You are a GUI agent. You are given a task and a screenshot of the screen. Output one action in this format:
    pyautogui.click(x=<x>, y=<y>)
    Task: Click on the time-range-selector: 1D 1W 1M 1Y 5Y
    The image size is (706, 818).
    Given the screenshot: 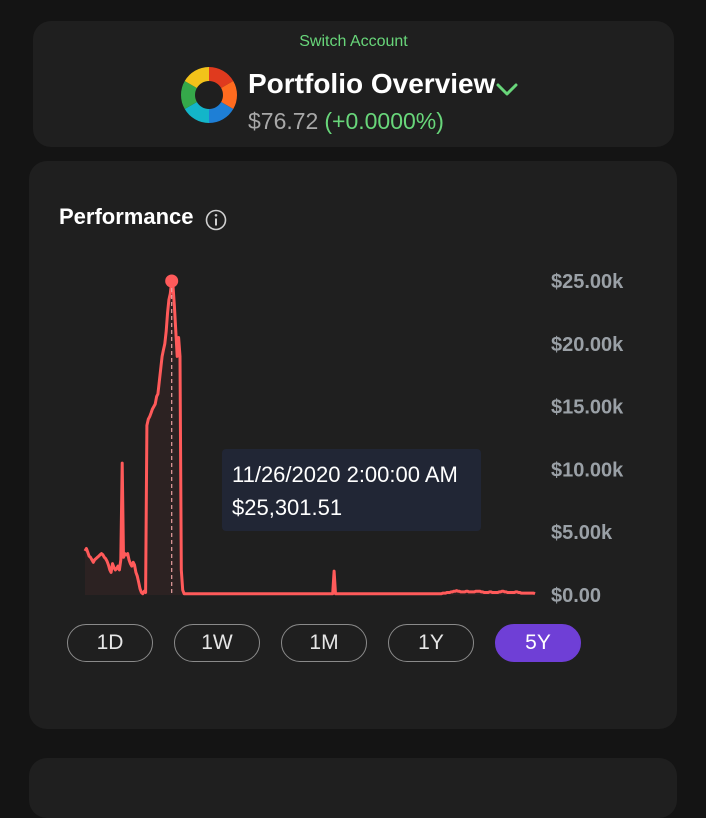 What is the action you would take?
    pyautogui.click(x=327, y=644)
    